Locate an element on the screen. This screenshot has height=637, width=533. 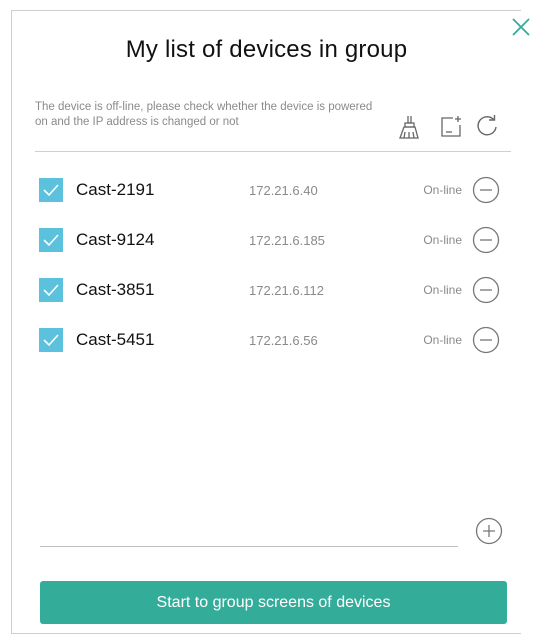
start-group-button: Start to group screens of devices is located at coordinates (273, 602).